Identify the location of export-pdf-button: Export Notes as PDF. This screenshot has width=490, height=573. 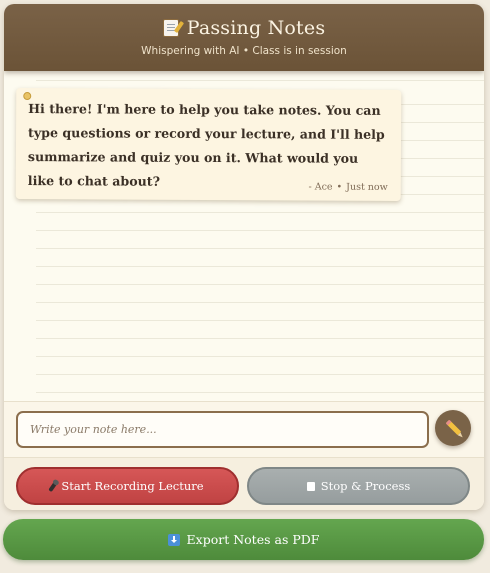
(243, 539).